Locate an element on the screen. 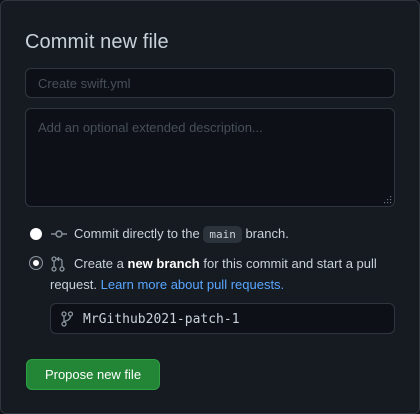 The height and width of the screenshot is (414, 420). branch-name-input is located at coordinates (233, 319).